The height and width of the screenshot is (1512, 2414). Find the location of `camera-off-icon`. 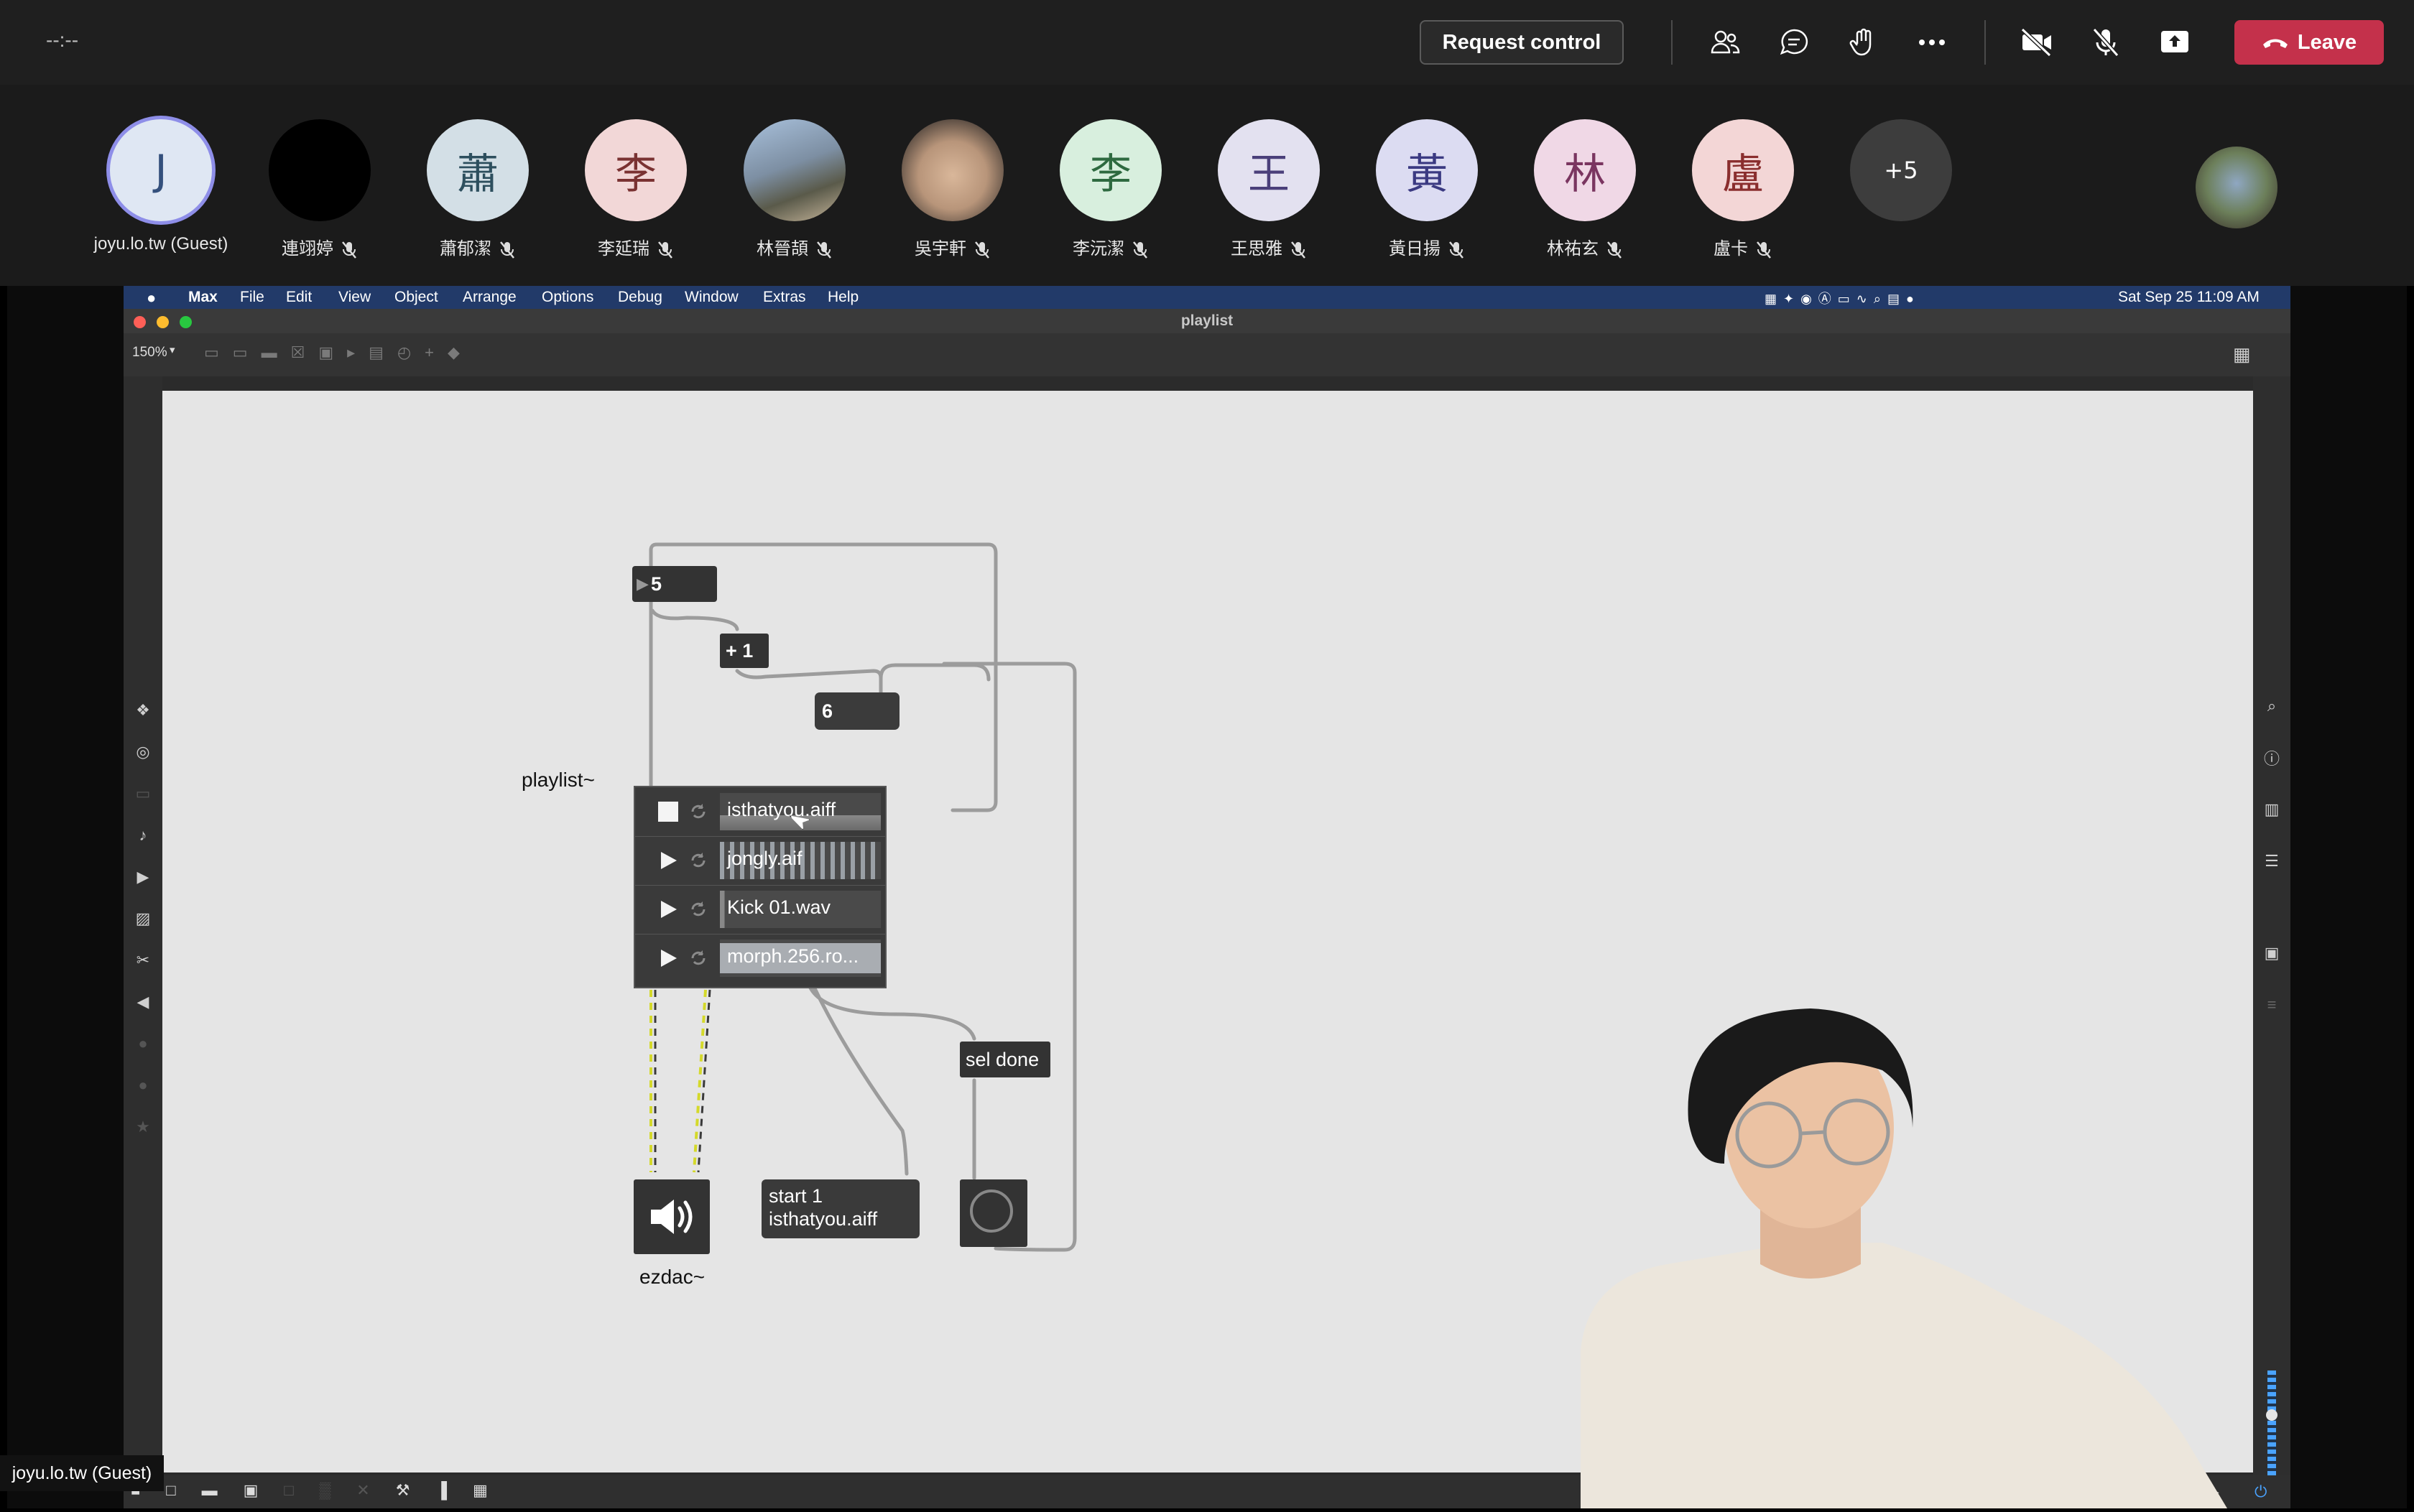

camera-off-icon is located at coordinates (2037, 42).